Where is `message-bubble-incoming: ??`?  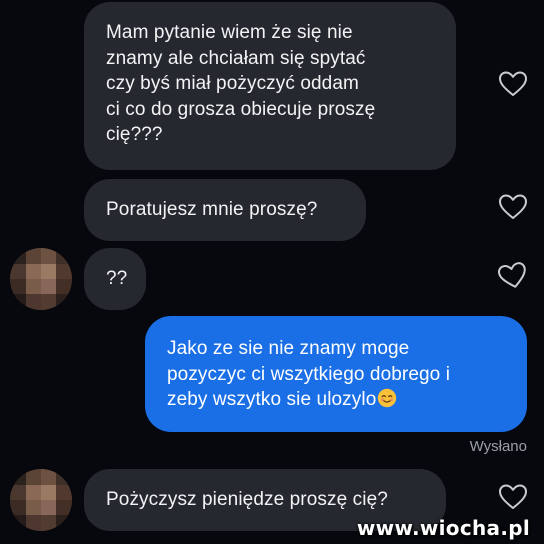
message-bubble-incoming: ?? is located at coordinates (115, 279).